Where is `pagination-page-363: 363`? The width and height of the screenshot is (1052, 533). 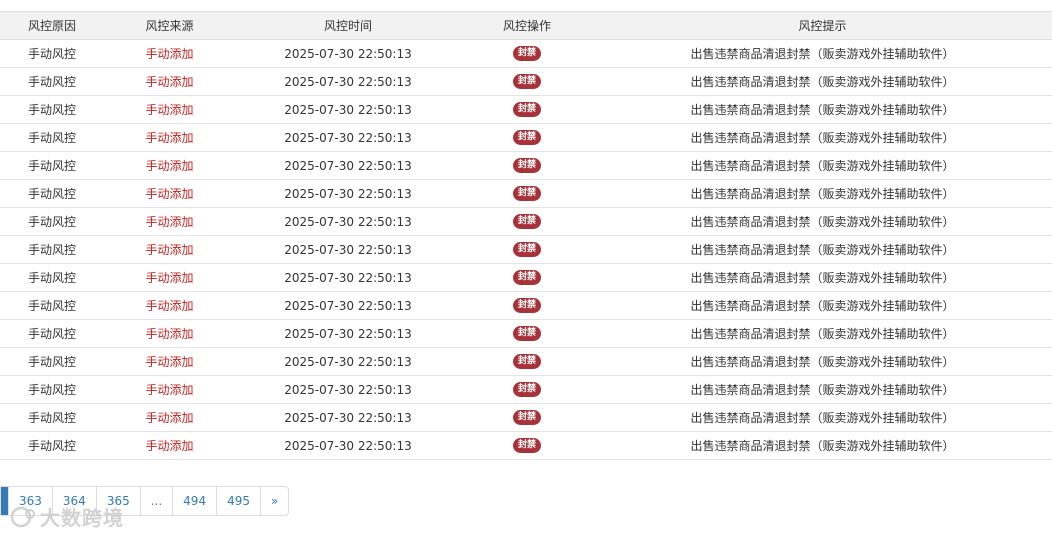
pagination-page-363: 363 is located at coordinates (31, 501).